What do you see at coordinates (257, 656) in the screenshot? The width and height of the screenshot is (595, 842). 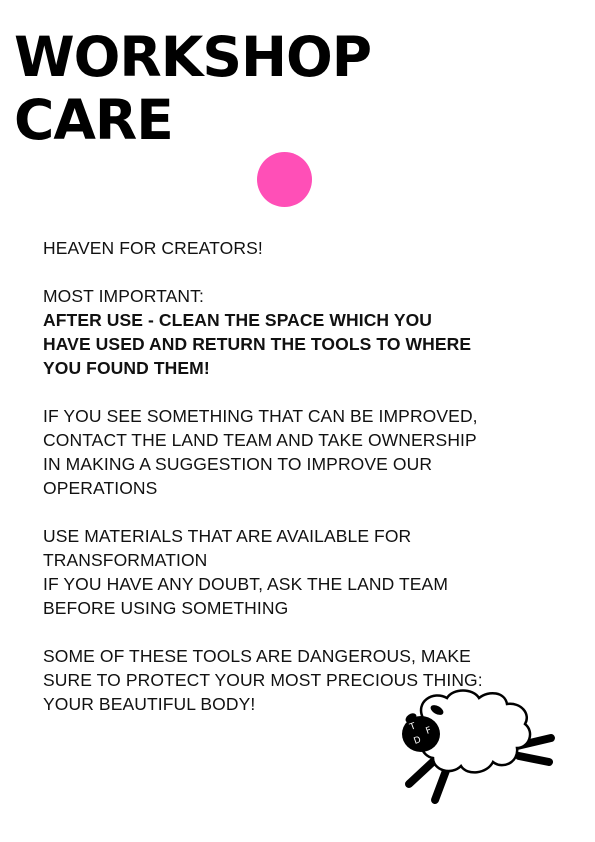 I see `safety-line: SOME OF THESE TOOLS ARE DANGEROUS, MAKE` at bounding box center [257, 656].